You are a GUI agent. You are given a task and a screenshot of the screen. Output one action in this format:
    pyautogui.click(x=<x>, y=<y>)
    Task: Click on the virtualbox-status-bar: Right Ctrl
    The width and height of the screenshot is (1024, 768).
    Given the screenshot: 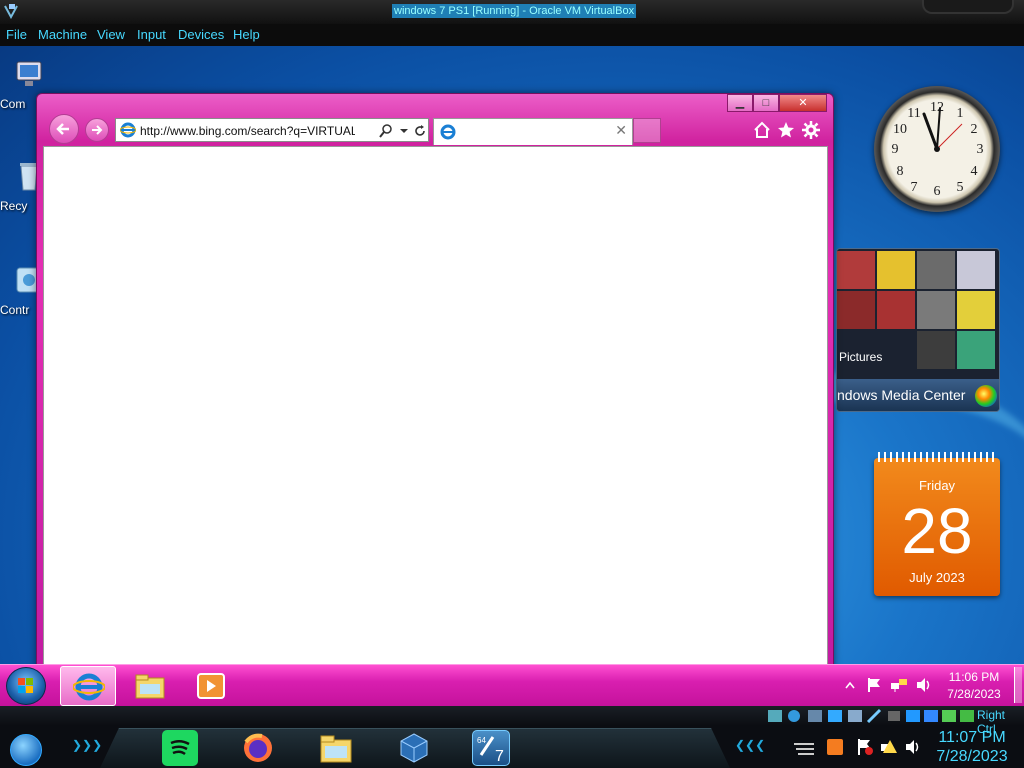 What is the action you would take?
    pyautogui.click(x=512, y=721)
    